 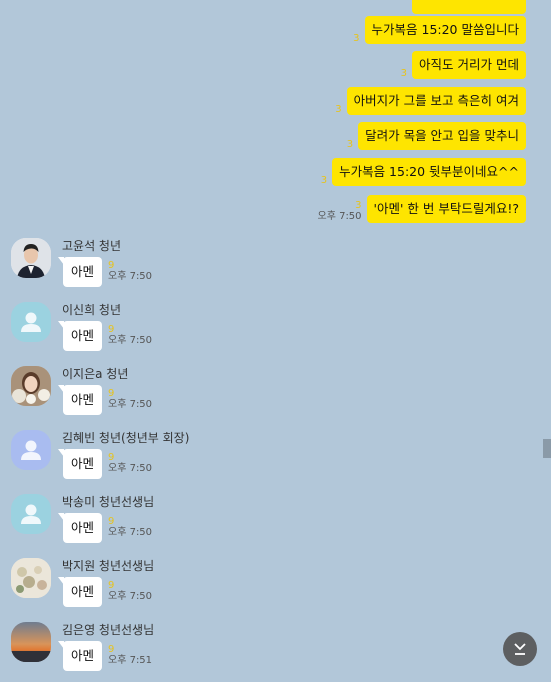 What do you see at coordinates (126, 438) in the screenshot?
I see `sender-name: 김혜빈 청년(청년부 회장)` at bounding box center [126, 438].